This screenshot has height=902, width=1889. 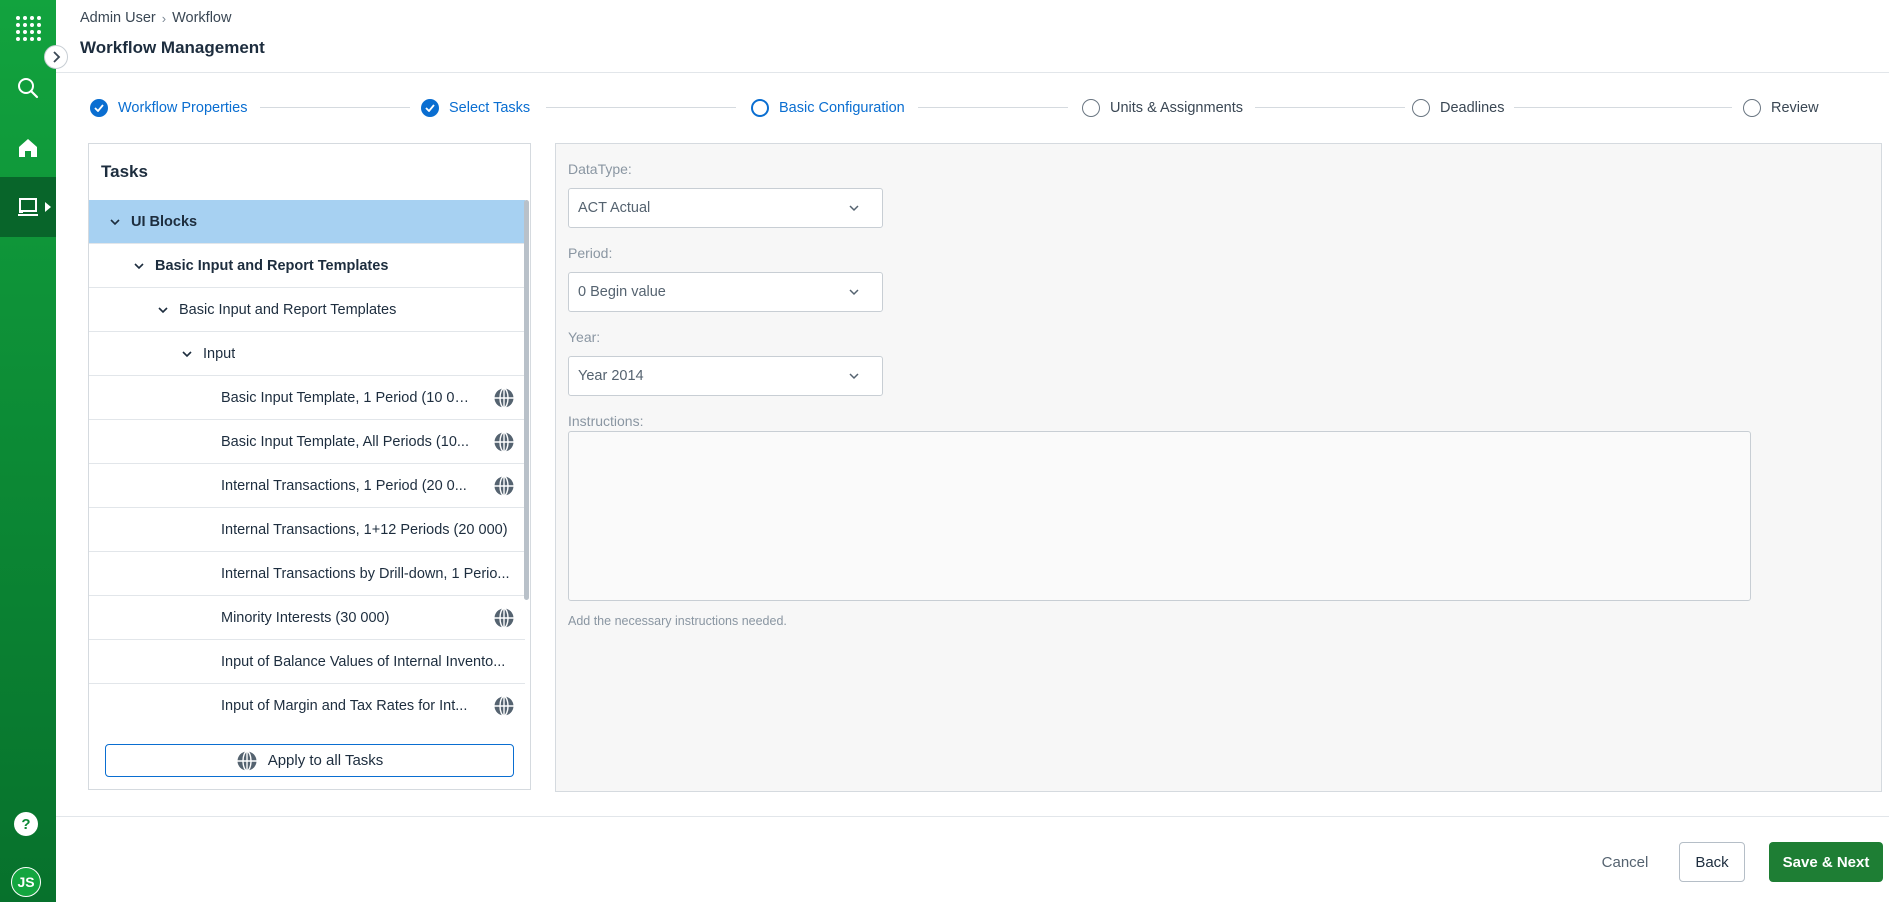 What do you see at coordinates (622, 292) in the screenshot?
I see `period-value: 0 Begin value` at bounding box center [622, 292].